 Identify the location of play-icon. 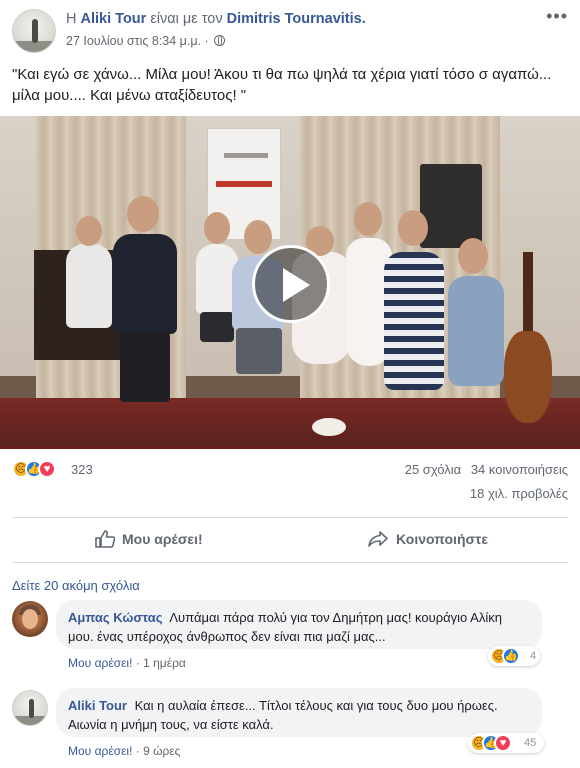
(296, 285).